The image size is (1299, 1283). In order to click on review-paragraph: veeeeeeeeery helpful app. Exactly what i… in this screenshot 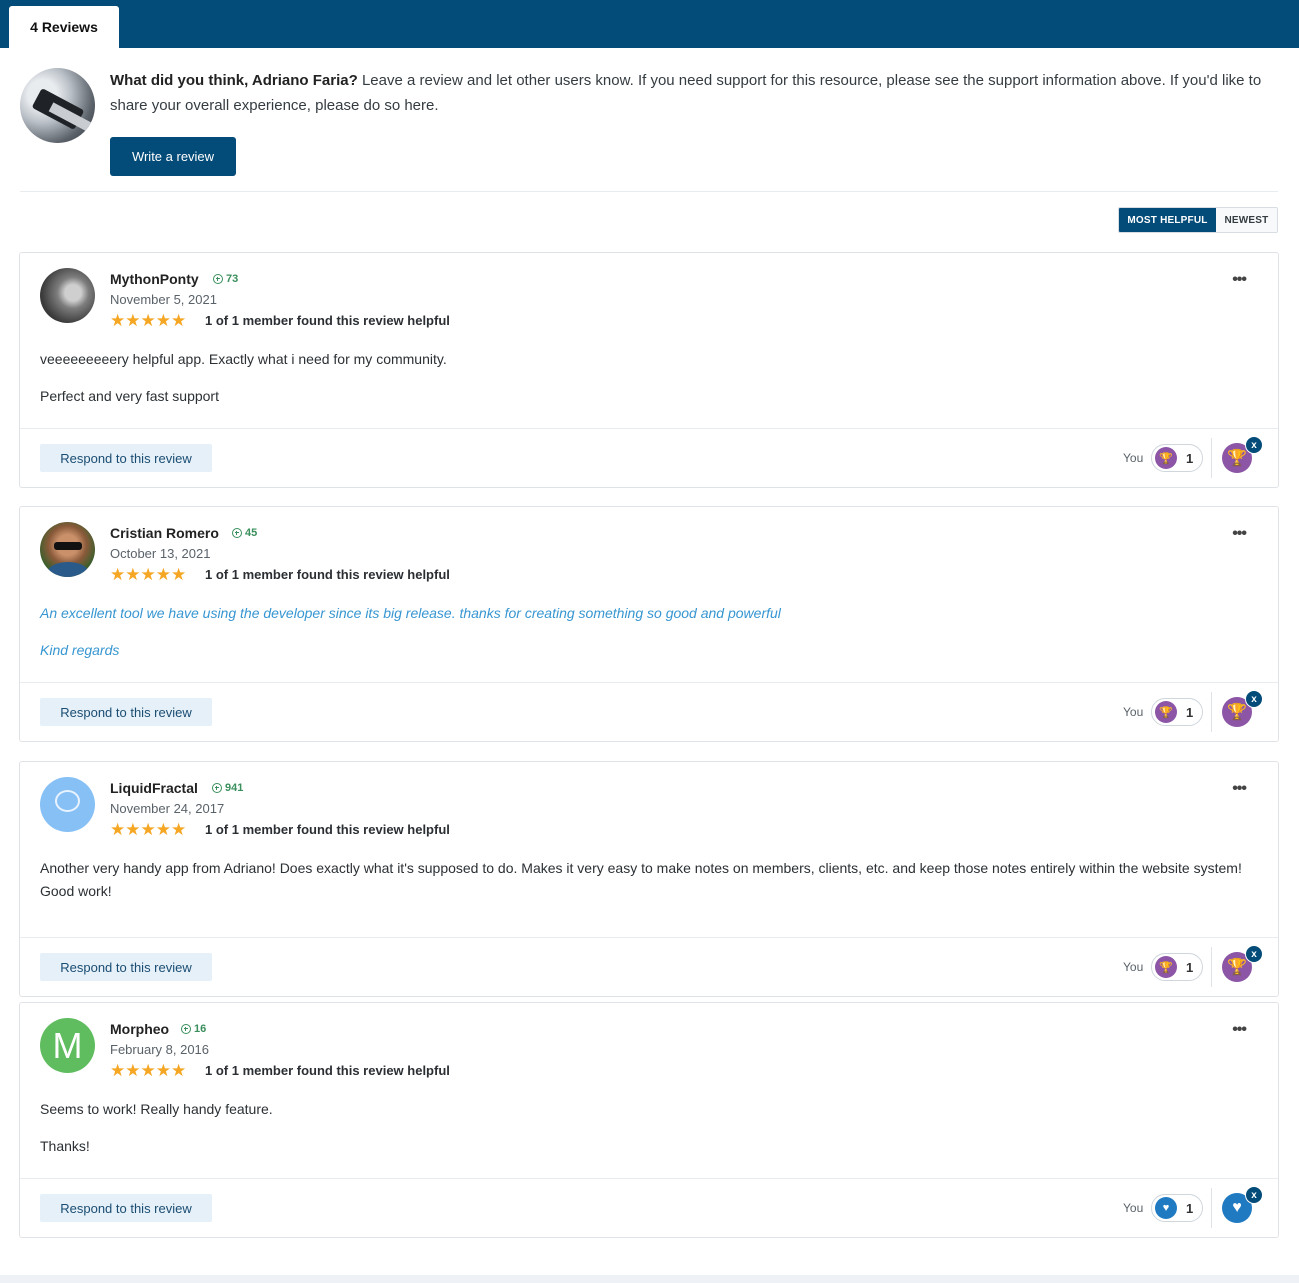, I will do `click(243, 359)`.